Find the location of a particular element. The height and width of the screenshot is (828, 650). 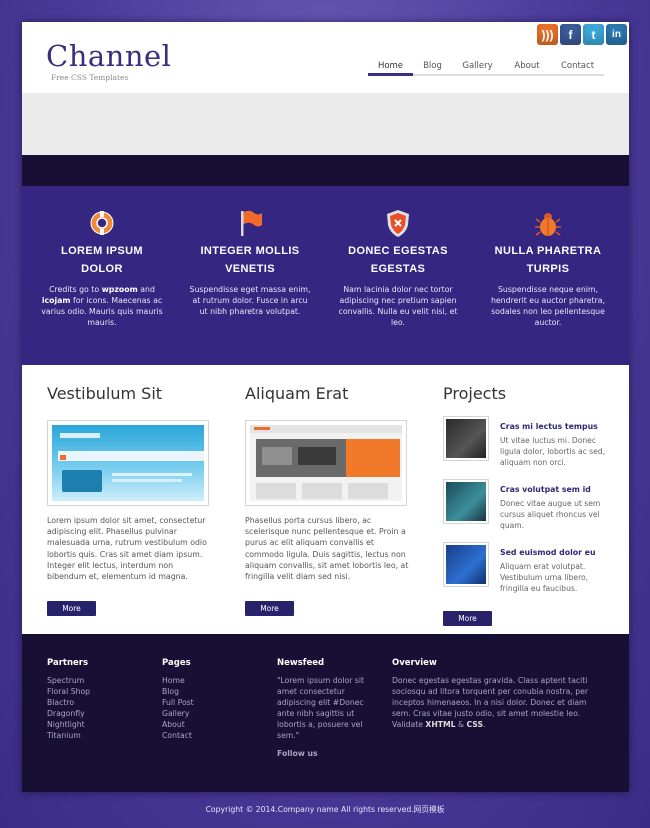

column-1-more-button: More is located at coordinates (71, 609).